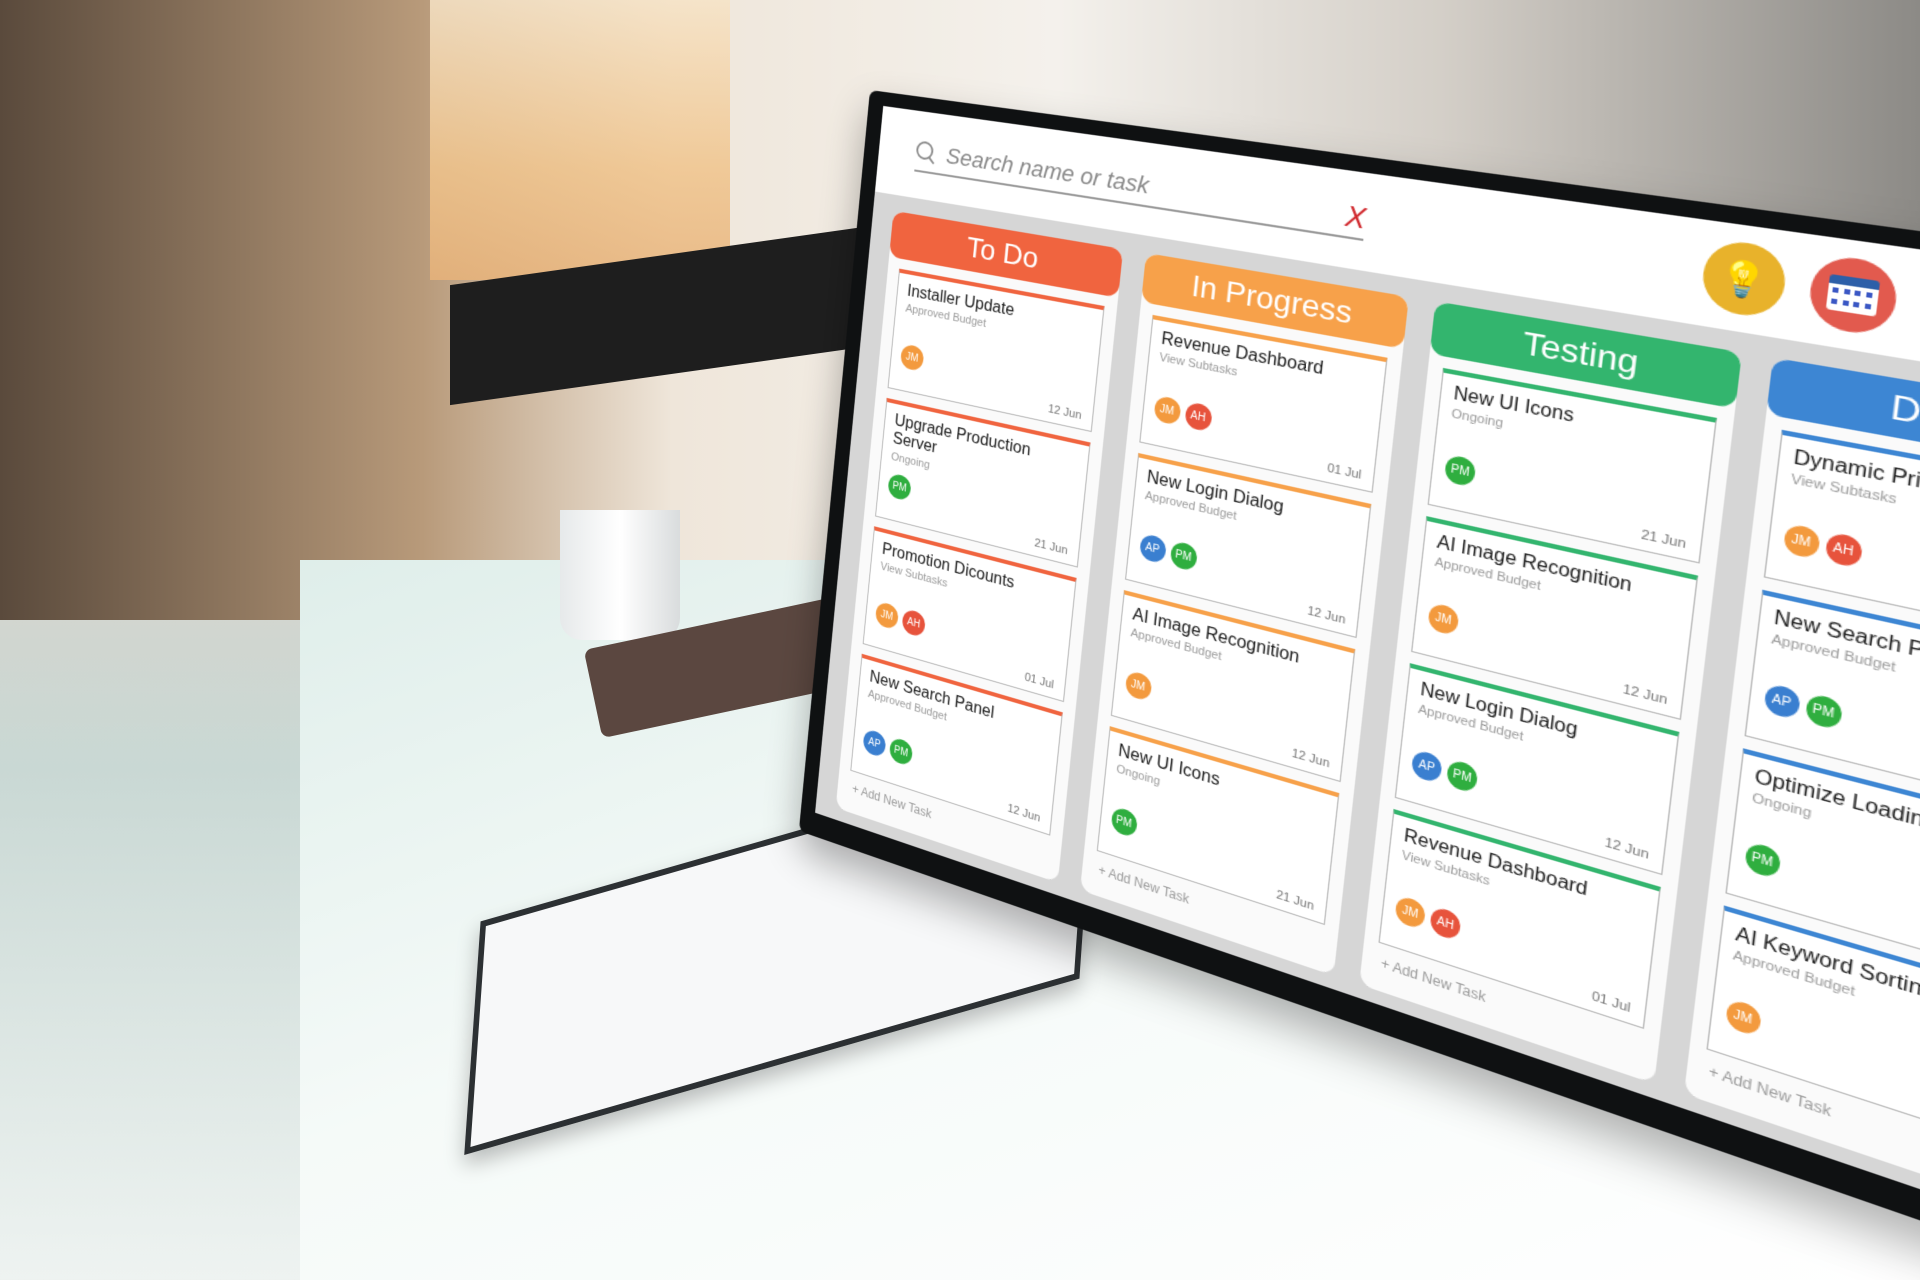 This screenshot has width=1920, height=1280. What do you see at coordinates (1744, 279) in the screenshot?
I see `lightbulb-icon: 💡` at bounding box center [1744, 279].